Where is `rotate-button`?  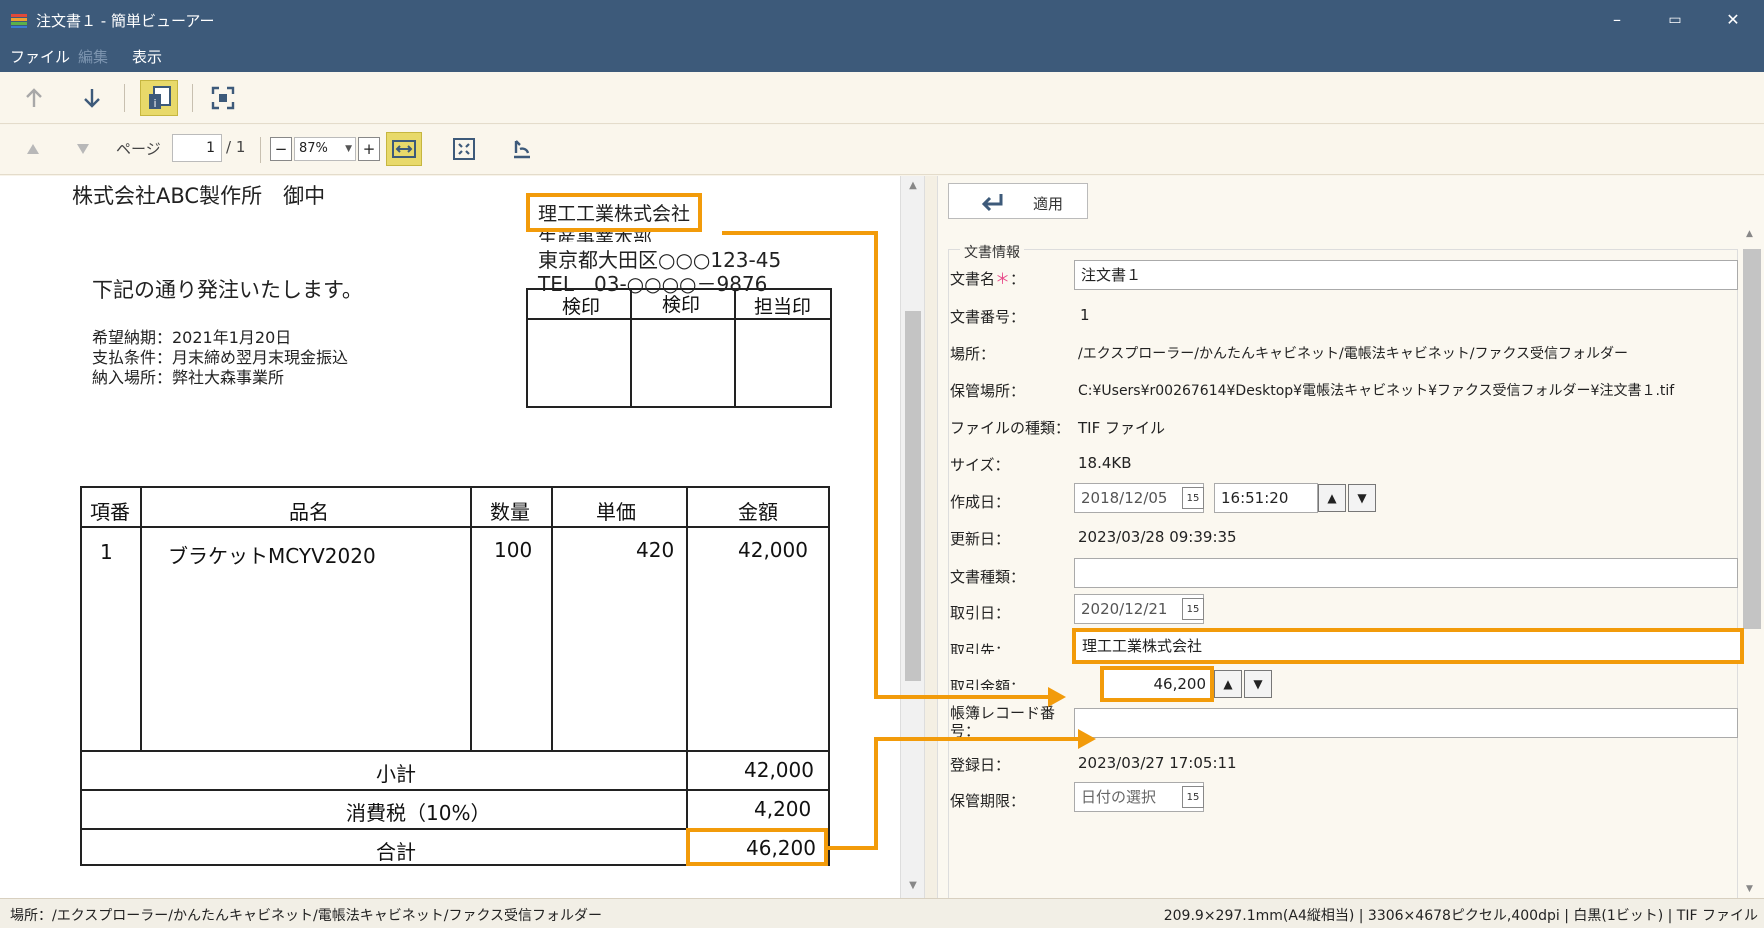
rotate-button is located at coordinates (522, 149).